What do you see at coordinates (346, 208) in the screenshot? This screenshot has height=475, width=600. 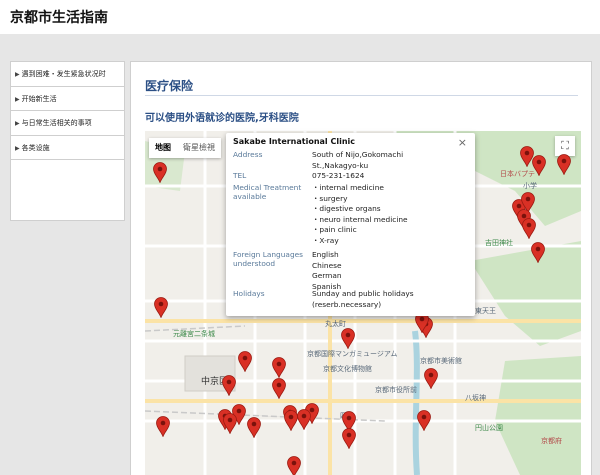 I see `treatment-item: ・digestive organs` at bounding box center [346, 208].